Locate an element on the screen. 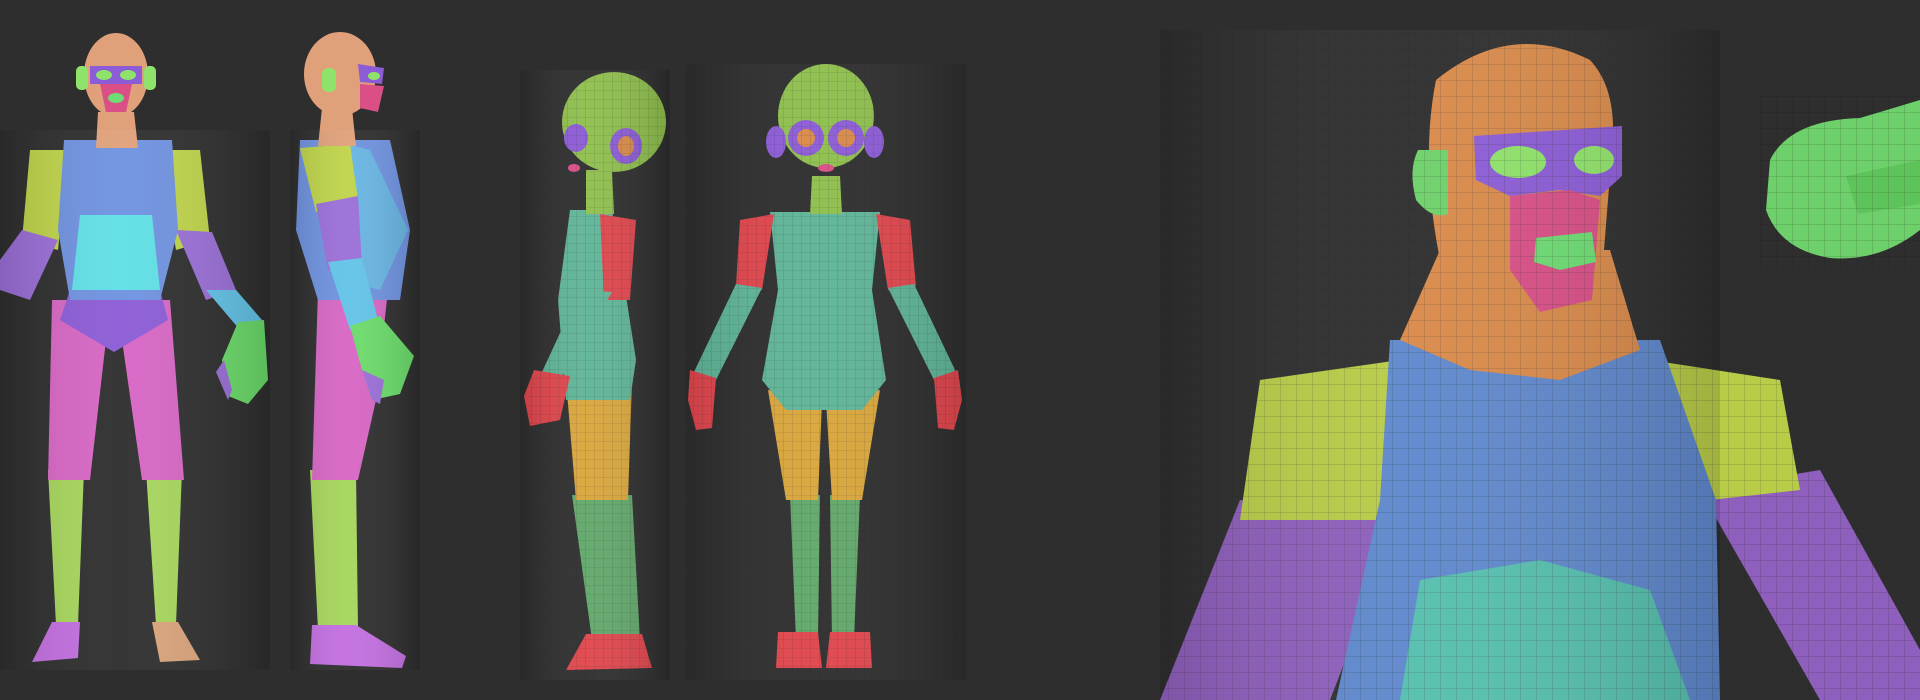 The width and height of the screenshot is (1920, 700). female-neck is located at coordinates (826, 195).